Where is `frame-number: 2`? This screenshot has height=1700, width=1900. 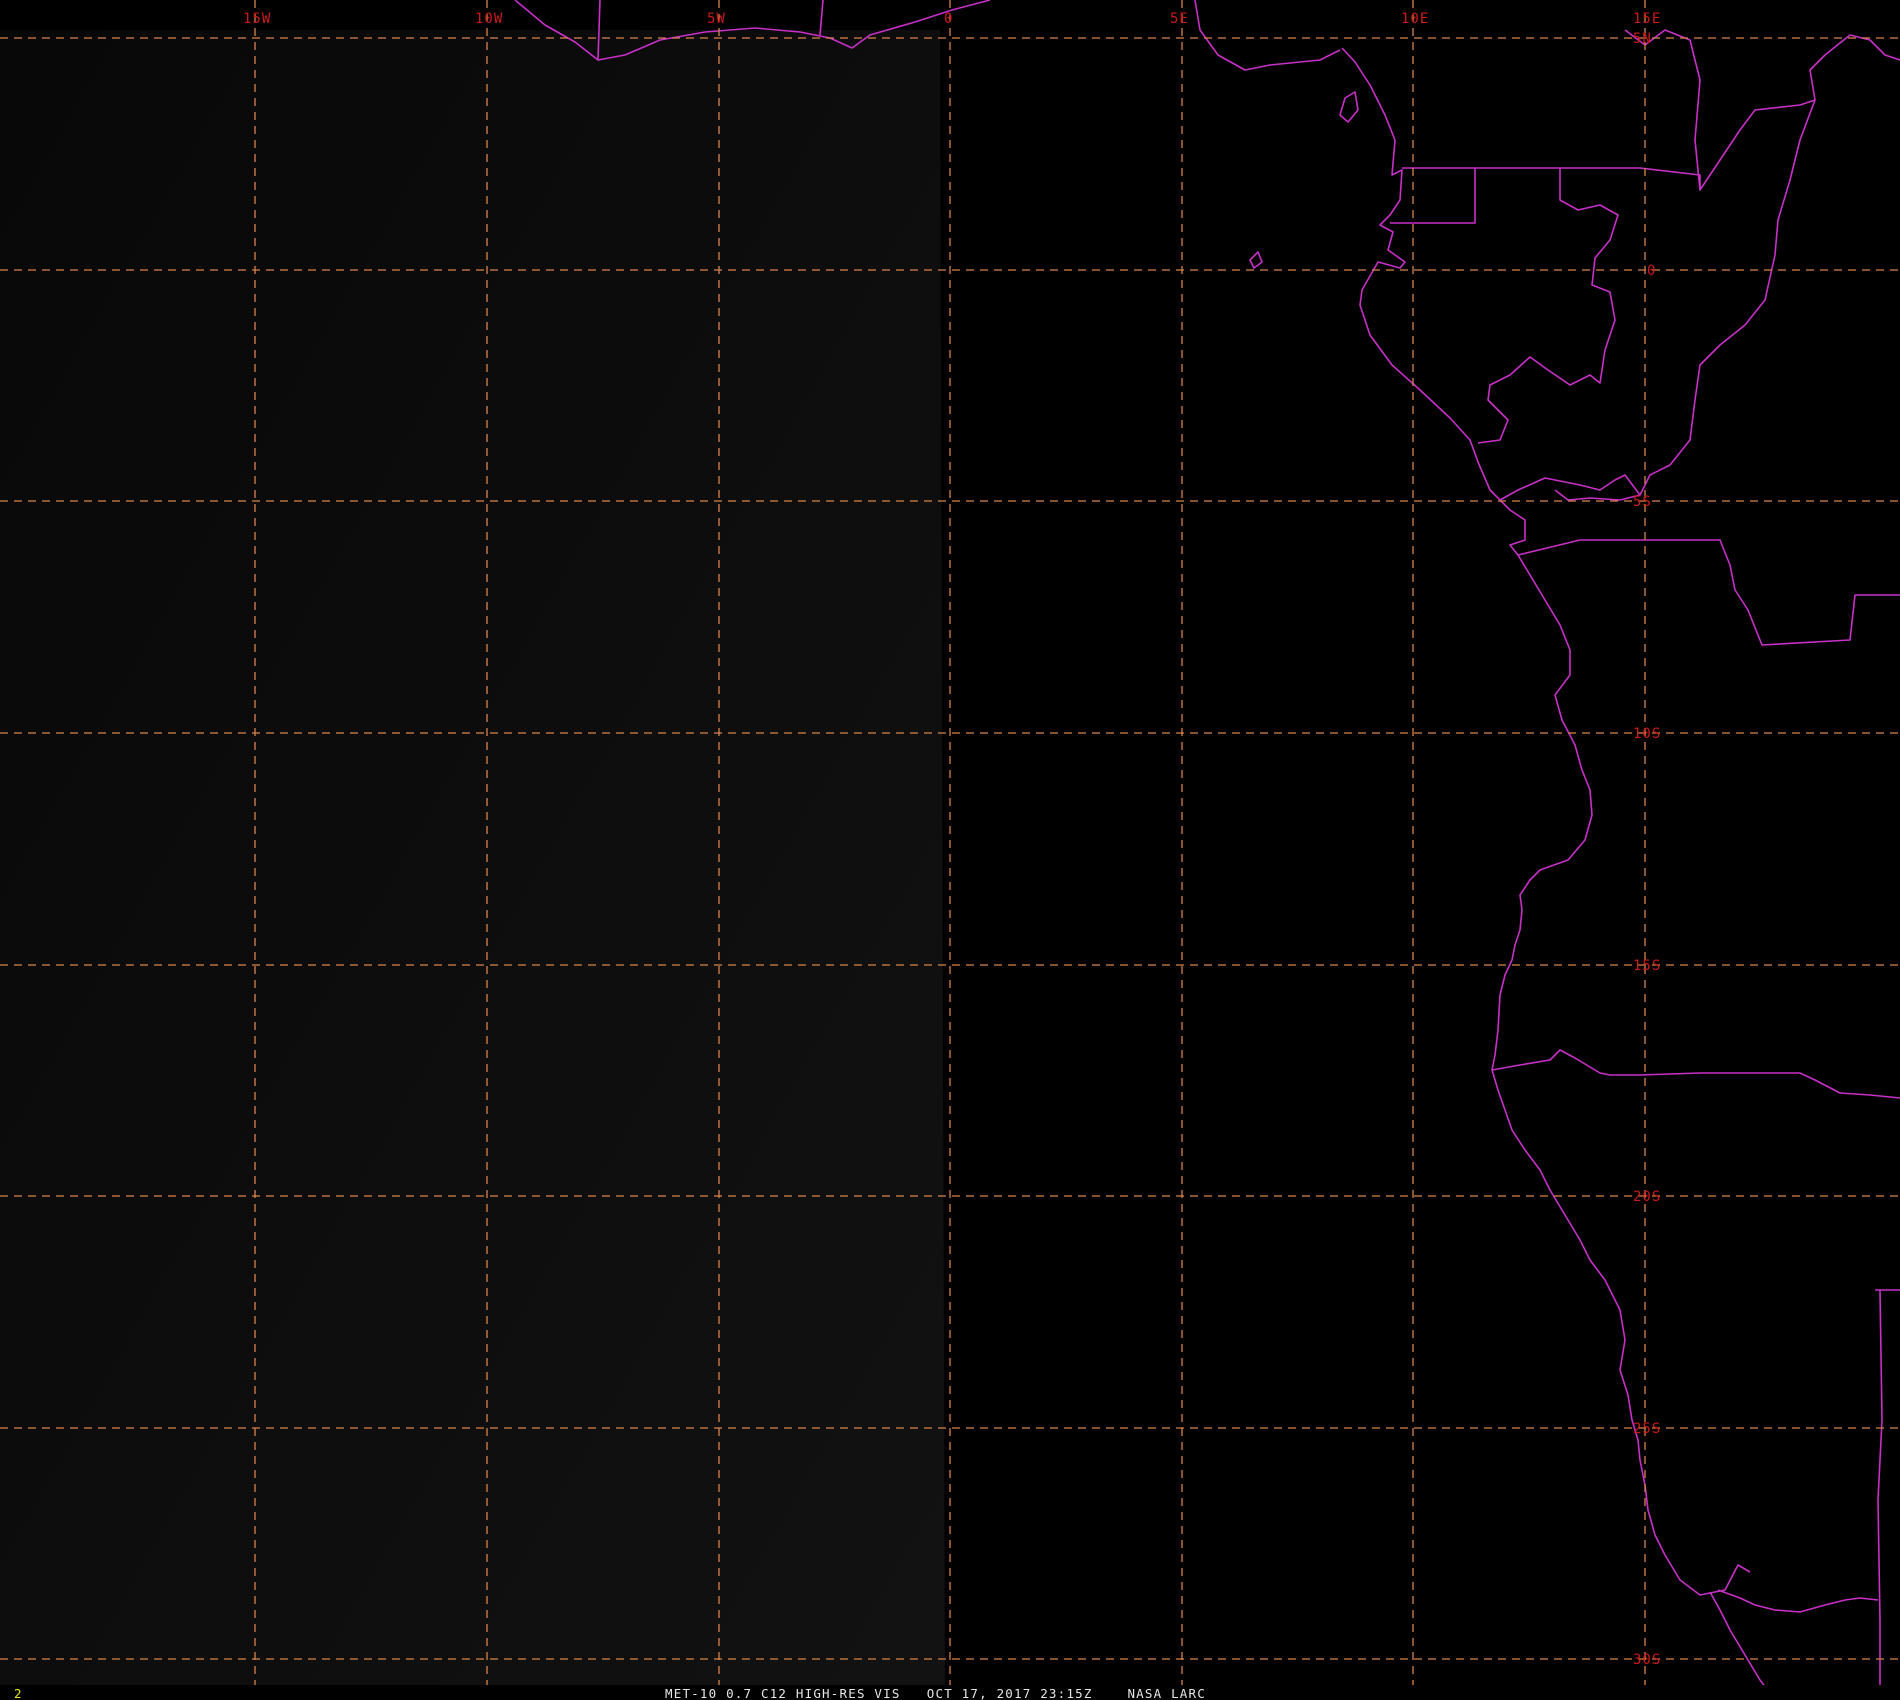 frame-number: 2 is located at coordinates (18, 1693).